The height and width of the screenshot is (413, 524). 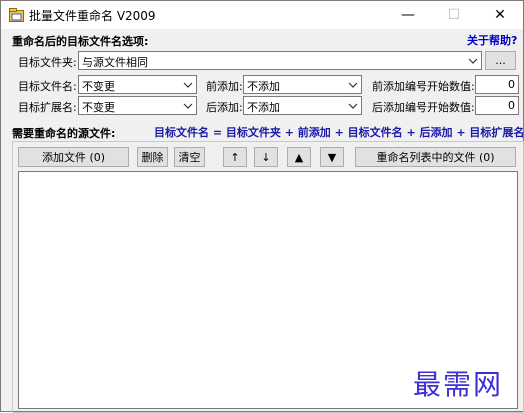 I want to click on prefix-num-input: 0, so click(x=497, y=84).